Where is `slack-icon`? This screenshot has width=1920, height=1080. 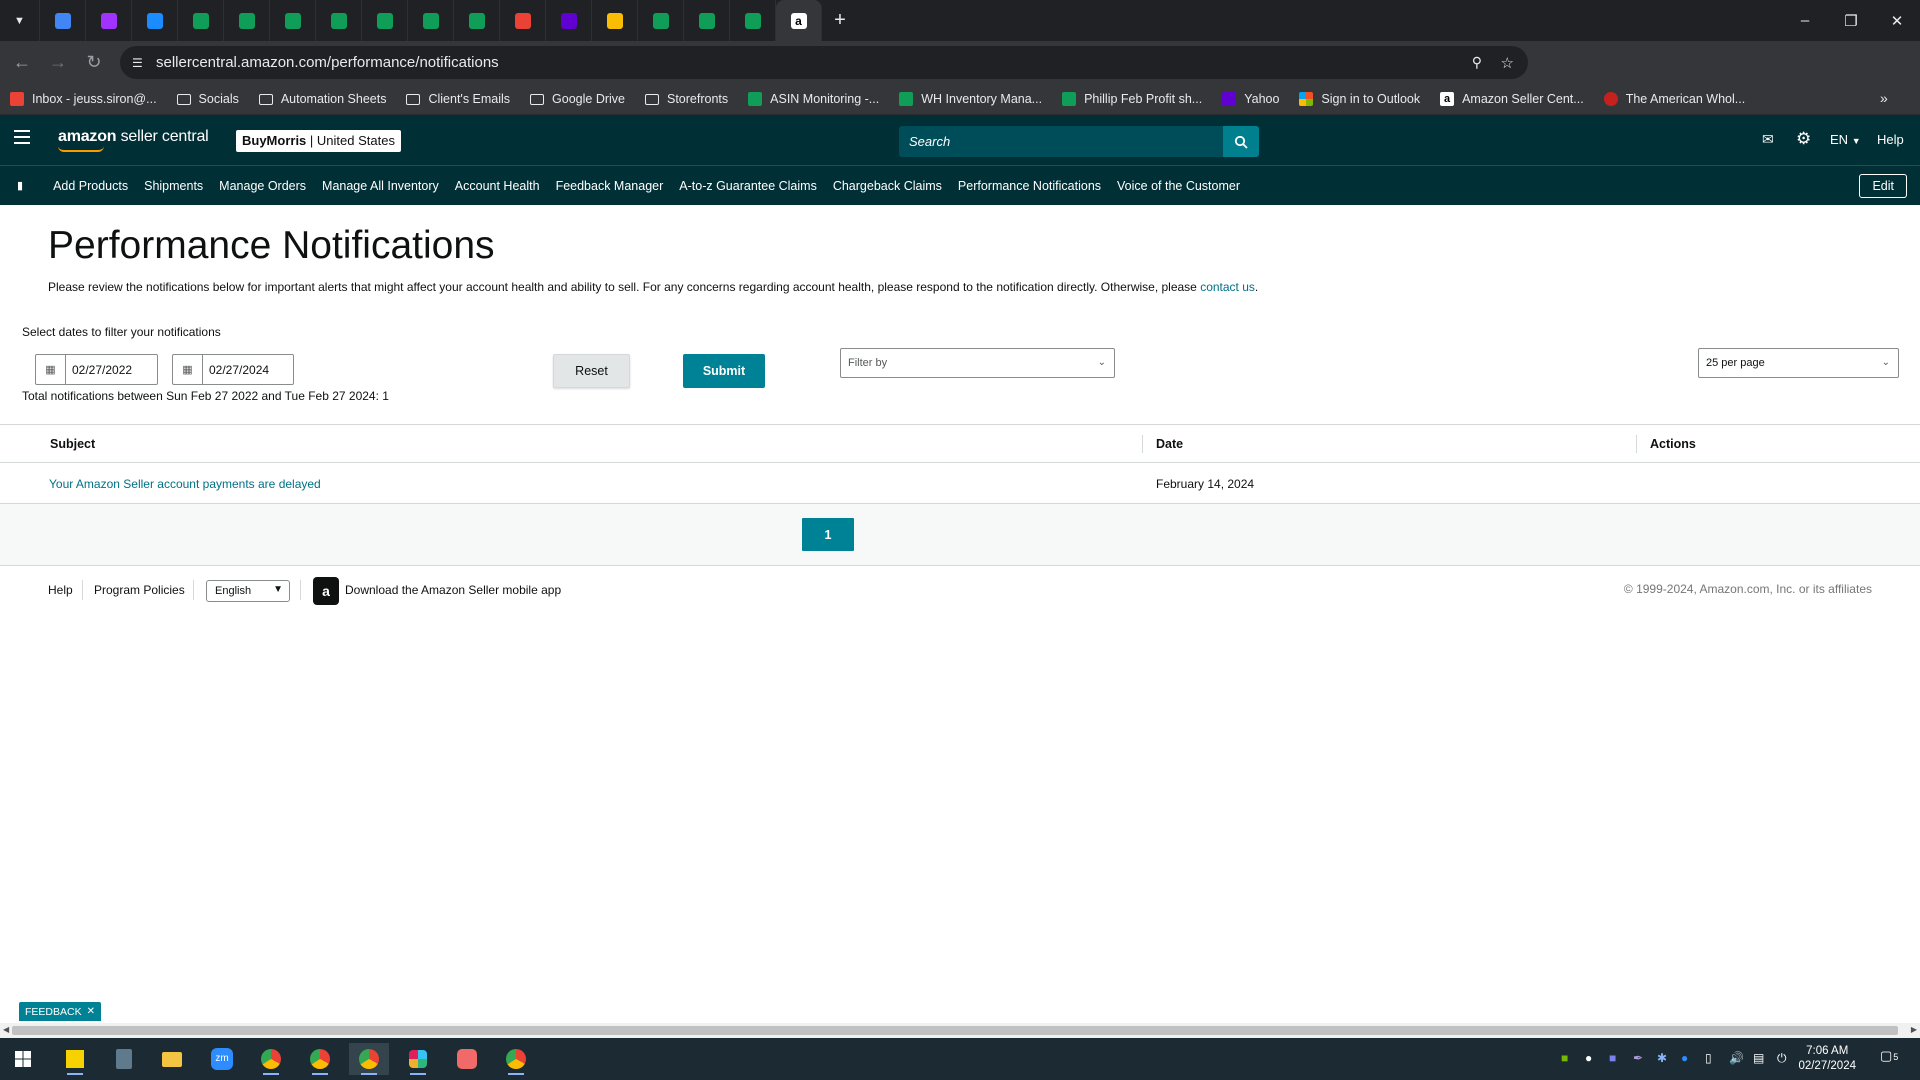 slack-icon is located at coordinates (418, 1059).